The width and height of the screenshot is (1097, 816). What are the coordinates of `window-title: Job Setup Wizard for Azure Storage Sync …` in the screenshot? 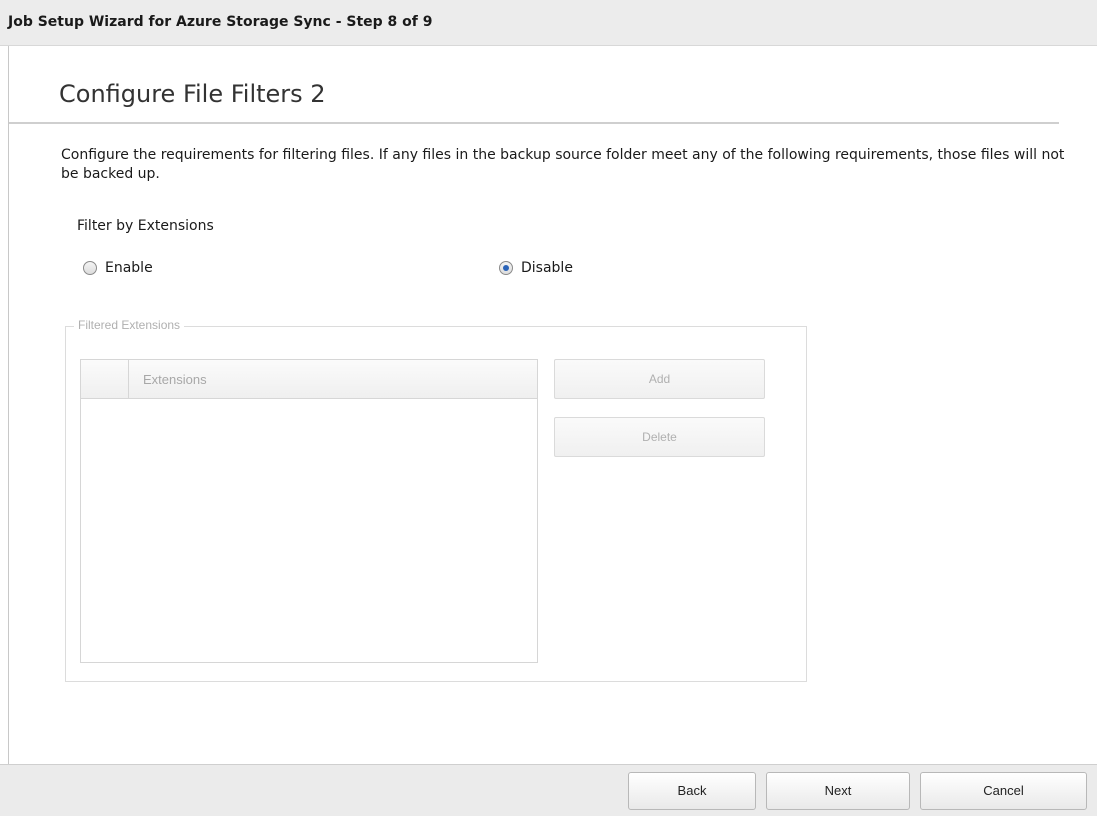 It's located at (220, 22).